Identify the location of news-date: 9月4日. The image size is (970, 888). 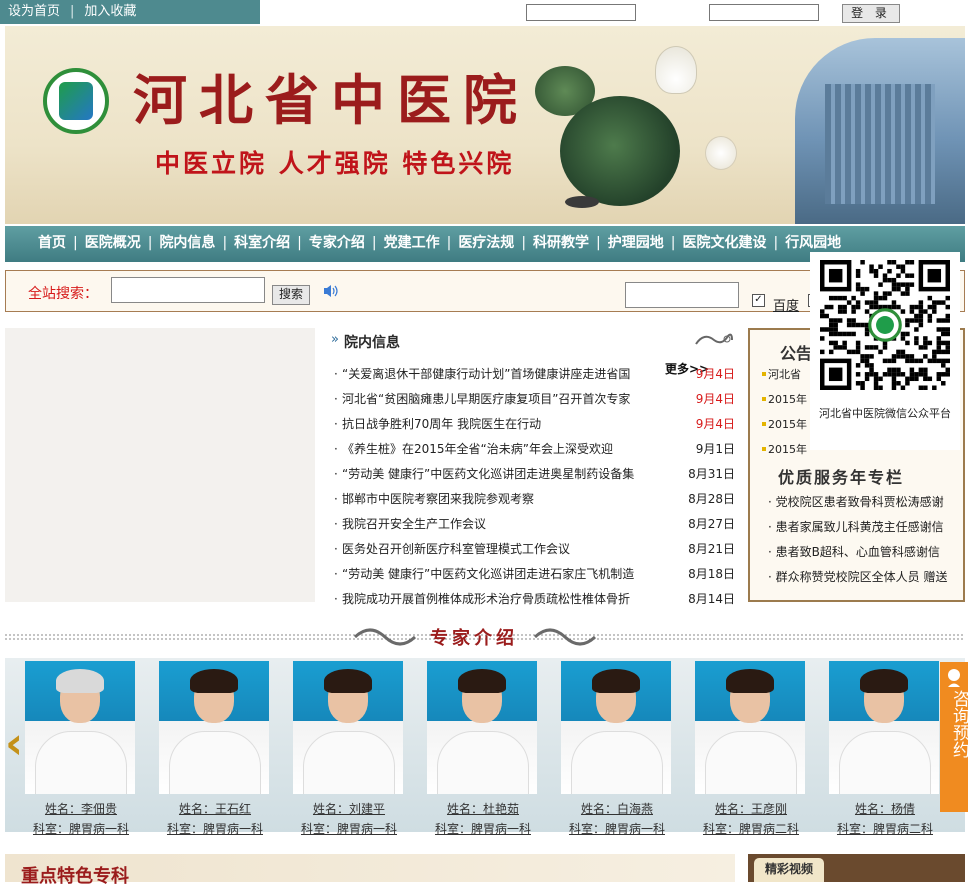
(715, 399).